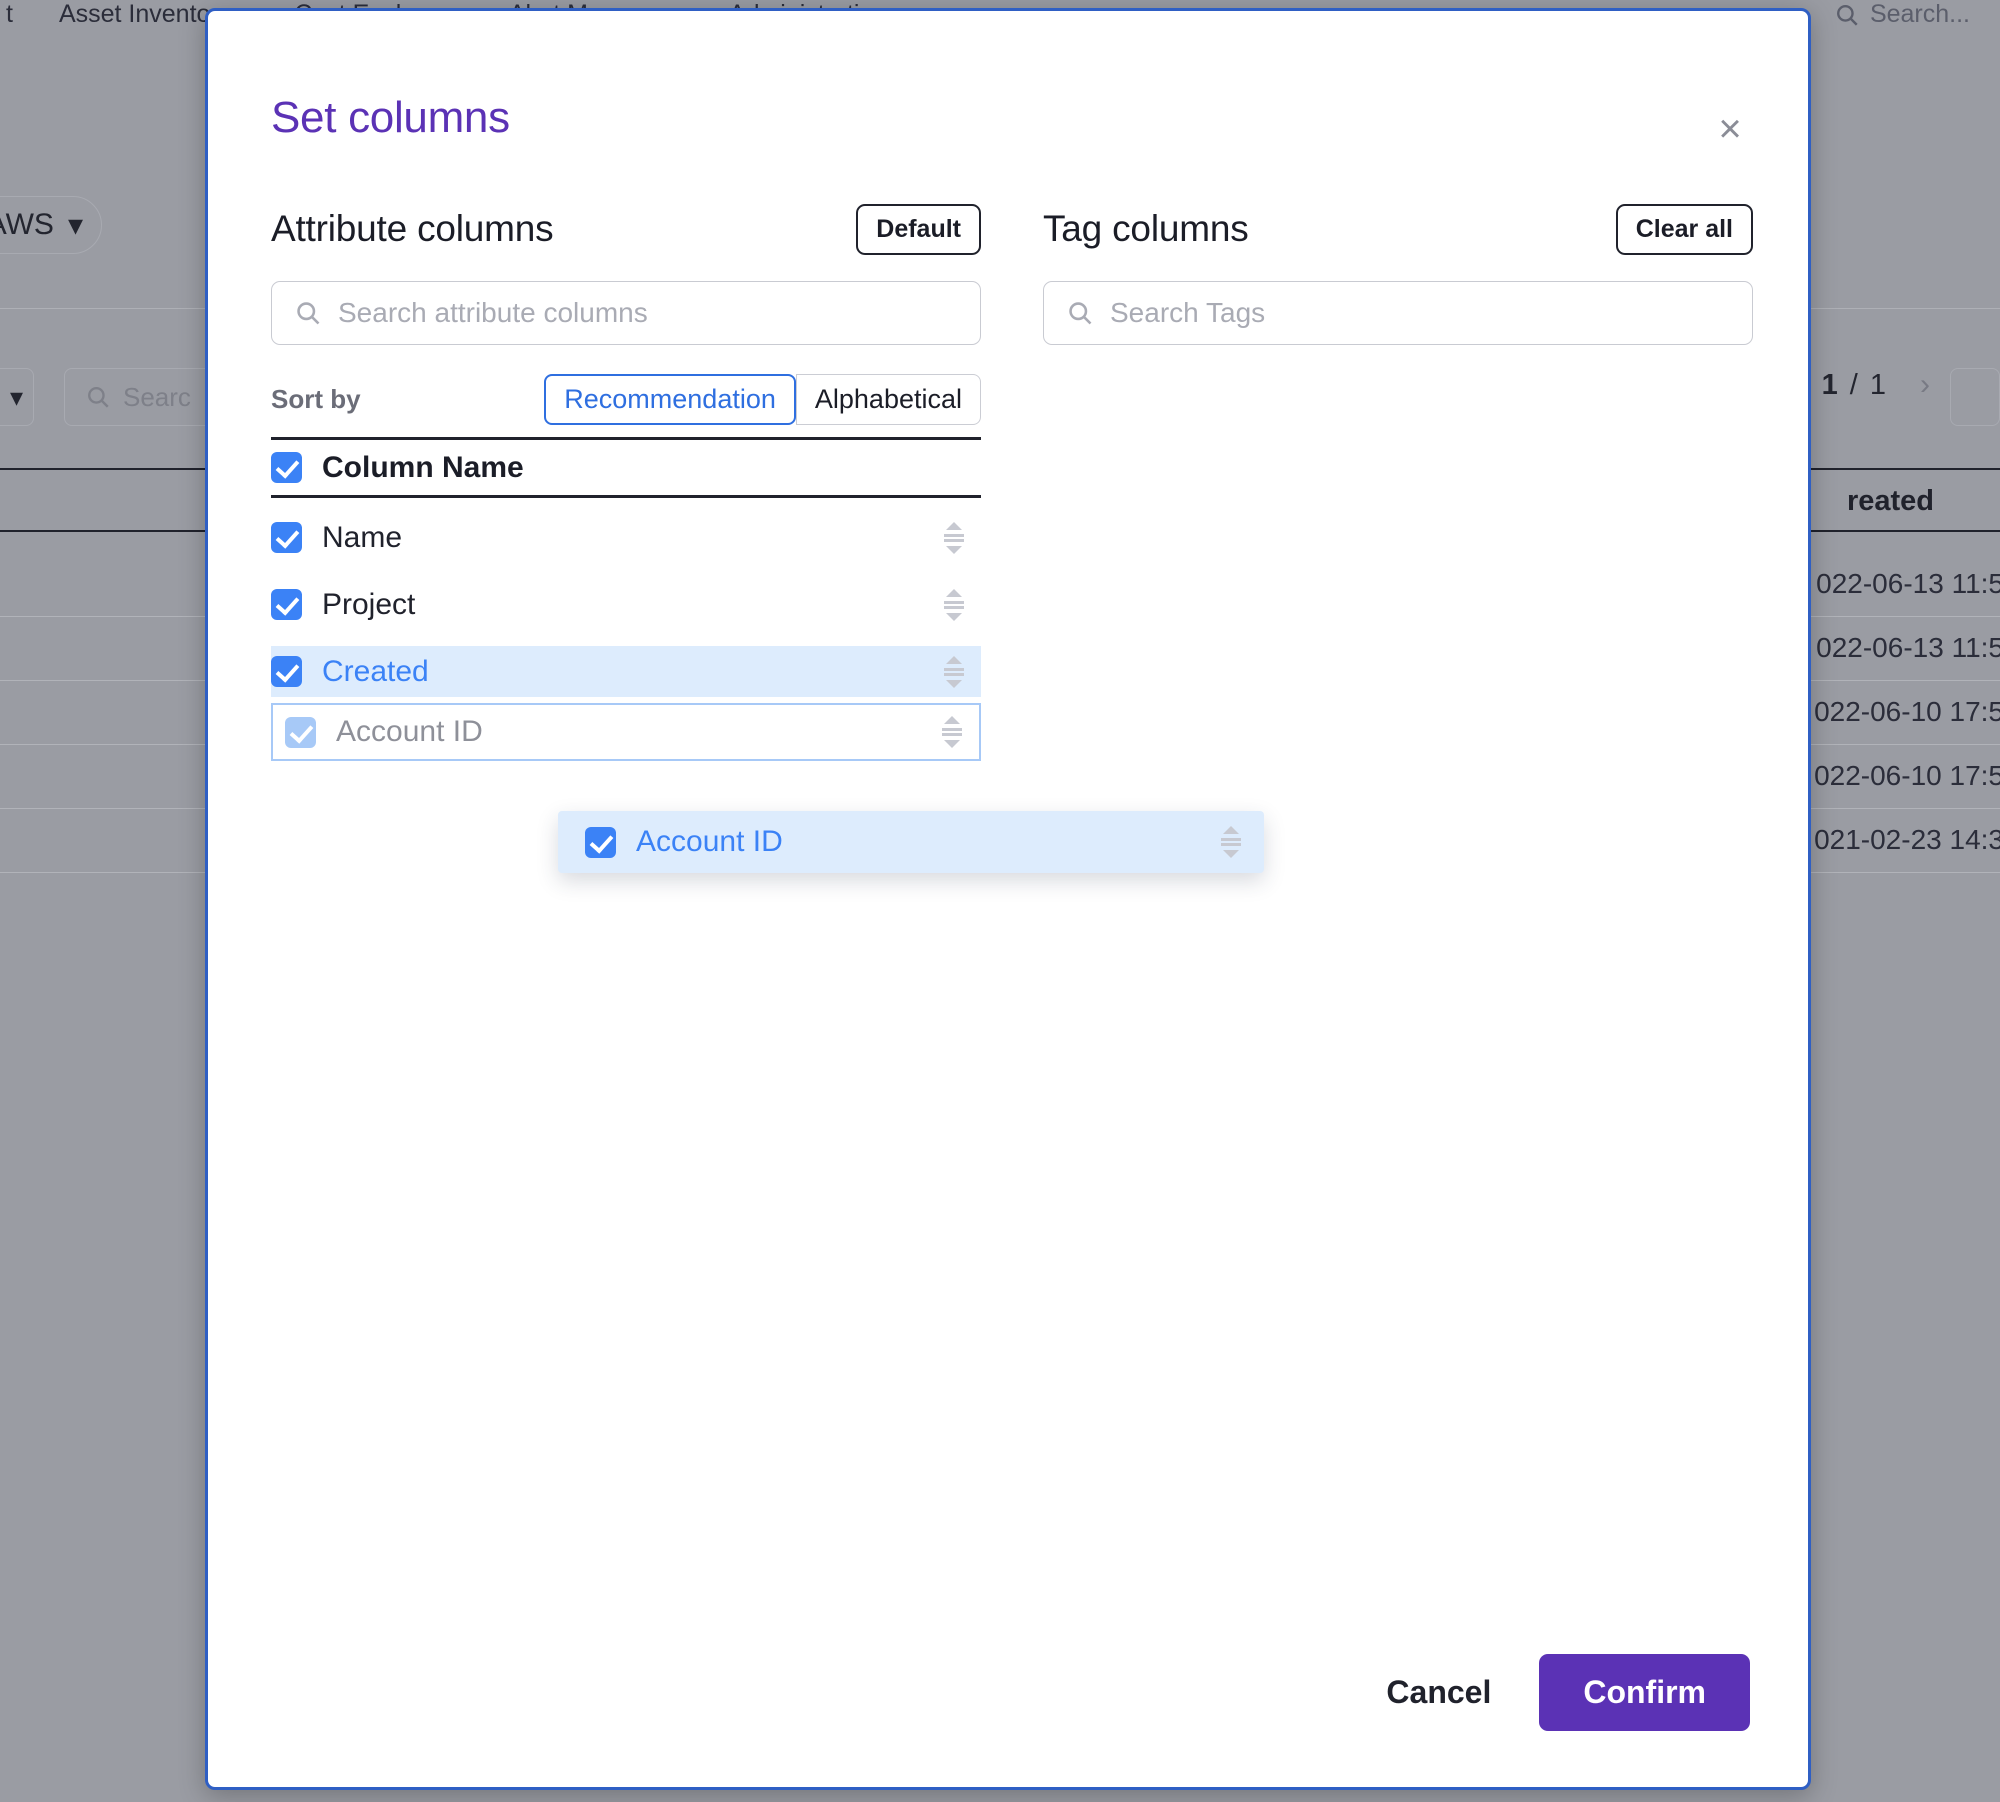  Describe the element at coordinates (1907, 775) in the screenshot. I see `table-cell-created-3: 022-06-10 17:5` at that location.